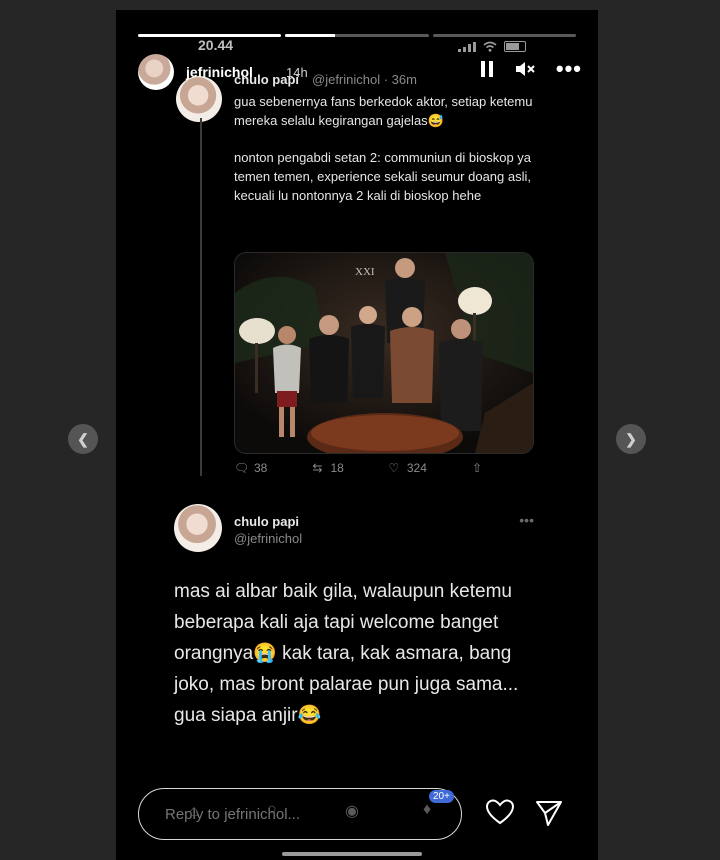 Image resolution: width=720 pixels, height=860 pixels. I want to click on home-indicator, so click(352, 854).